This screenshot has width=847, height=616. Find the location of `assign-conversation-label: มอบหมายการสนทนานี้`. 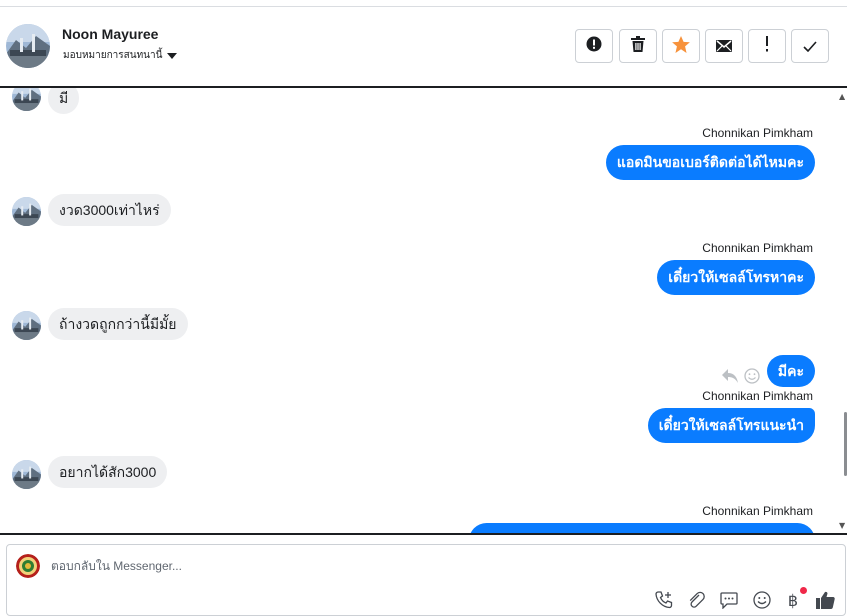

assign-conversation-label: มอบหมายการสนทนานี้ is located at coordinates (113, 55).